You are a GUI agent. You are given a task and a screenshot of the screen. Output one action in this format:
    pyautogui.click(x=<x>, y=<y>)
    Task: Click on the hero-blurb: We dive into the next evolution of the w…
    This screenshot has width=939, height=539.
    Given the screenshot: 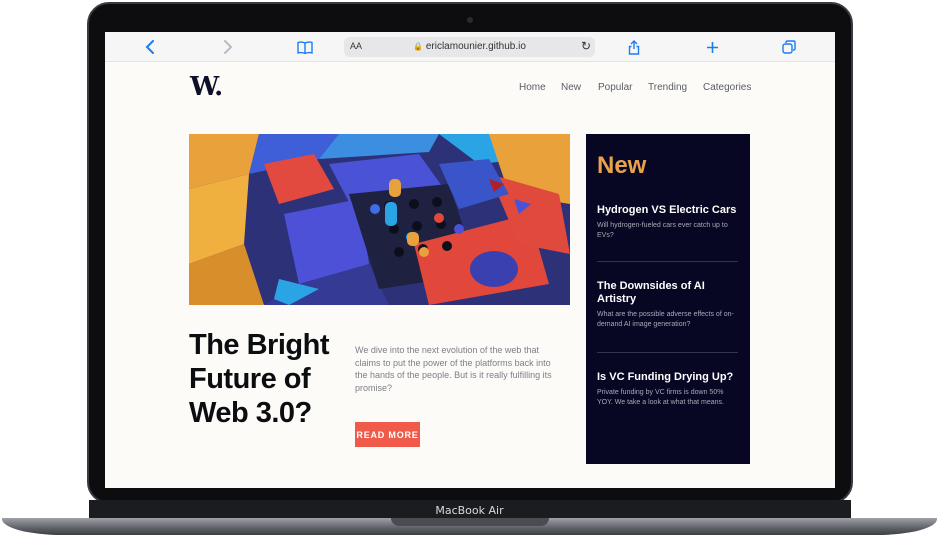 What is the action you would take?
    pyautogui.click(x=453, y=369)
    